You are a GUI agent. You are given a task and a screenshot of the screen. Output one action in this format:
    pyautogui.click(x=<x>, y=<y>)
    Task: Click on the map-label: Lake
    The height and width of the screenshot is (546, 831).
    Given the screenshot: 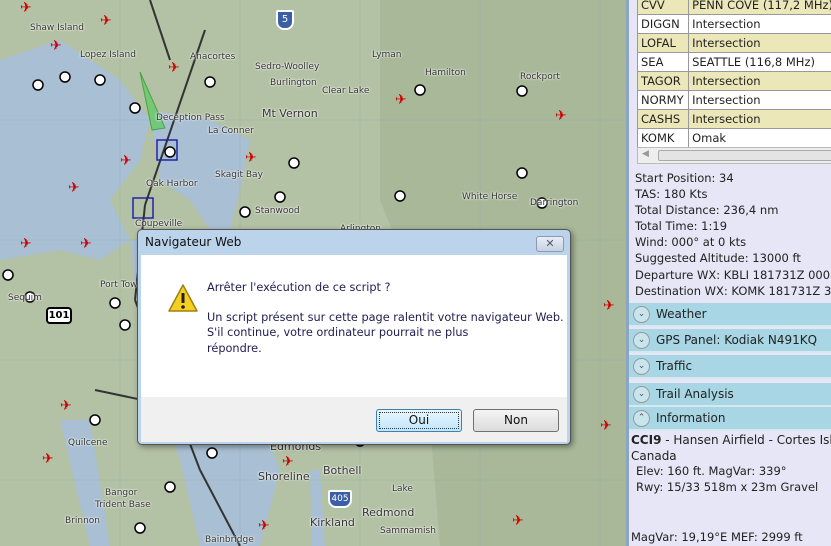 What is the action you would take?
    pyautogui.click(x=402, y=489)
    